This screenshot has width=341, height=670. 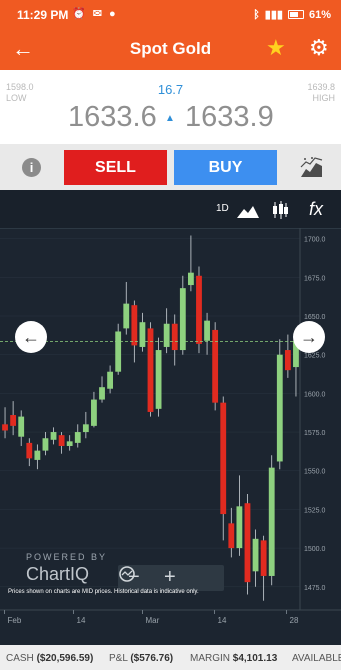 What do you see at coordinates (315, 317) in the screenshot?
I see `y-tick-label: 1650.0` at bounding box center [315, 317].